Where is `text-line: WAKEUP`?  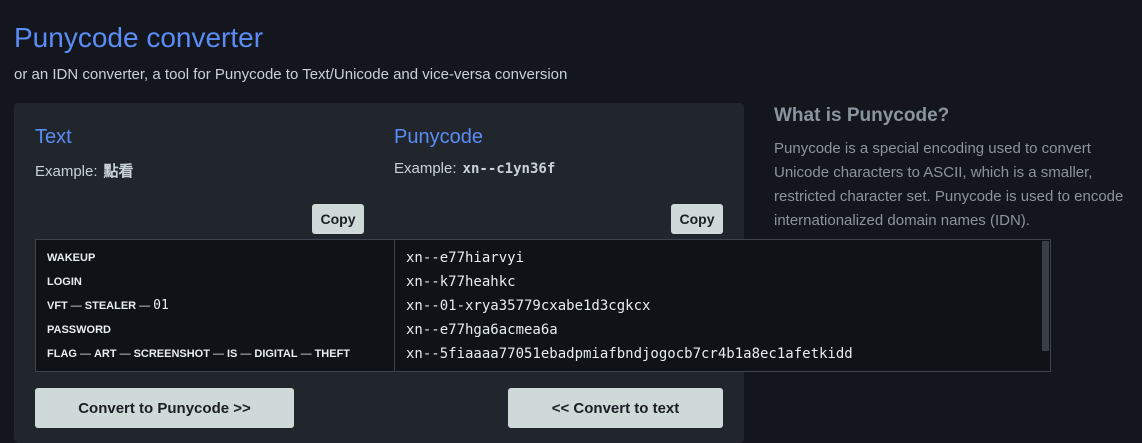
text-line: WAKEUP is located at coordinates (220, 260).